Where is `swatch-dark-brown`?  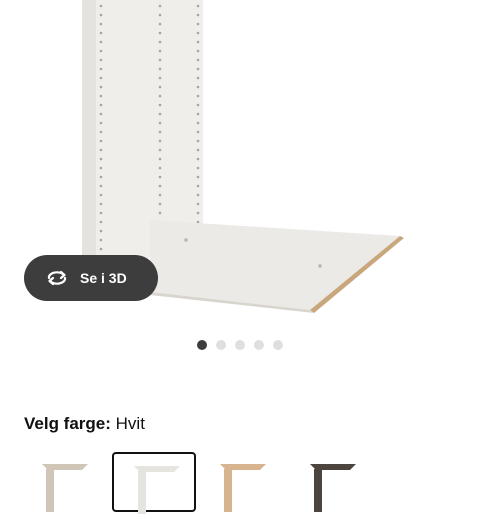
swatch-dark-brown is located at coordinates (332, 482).